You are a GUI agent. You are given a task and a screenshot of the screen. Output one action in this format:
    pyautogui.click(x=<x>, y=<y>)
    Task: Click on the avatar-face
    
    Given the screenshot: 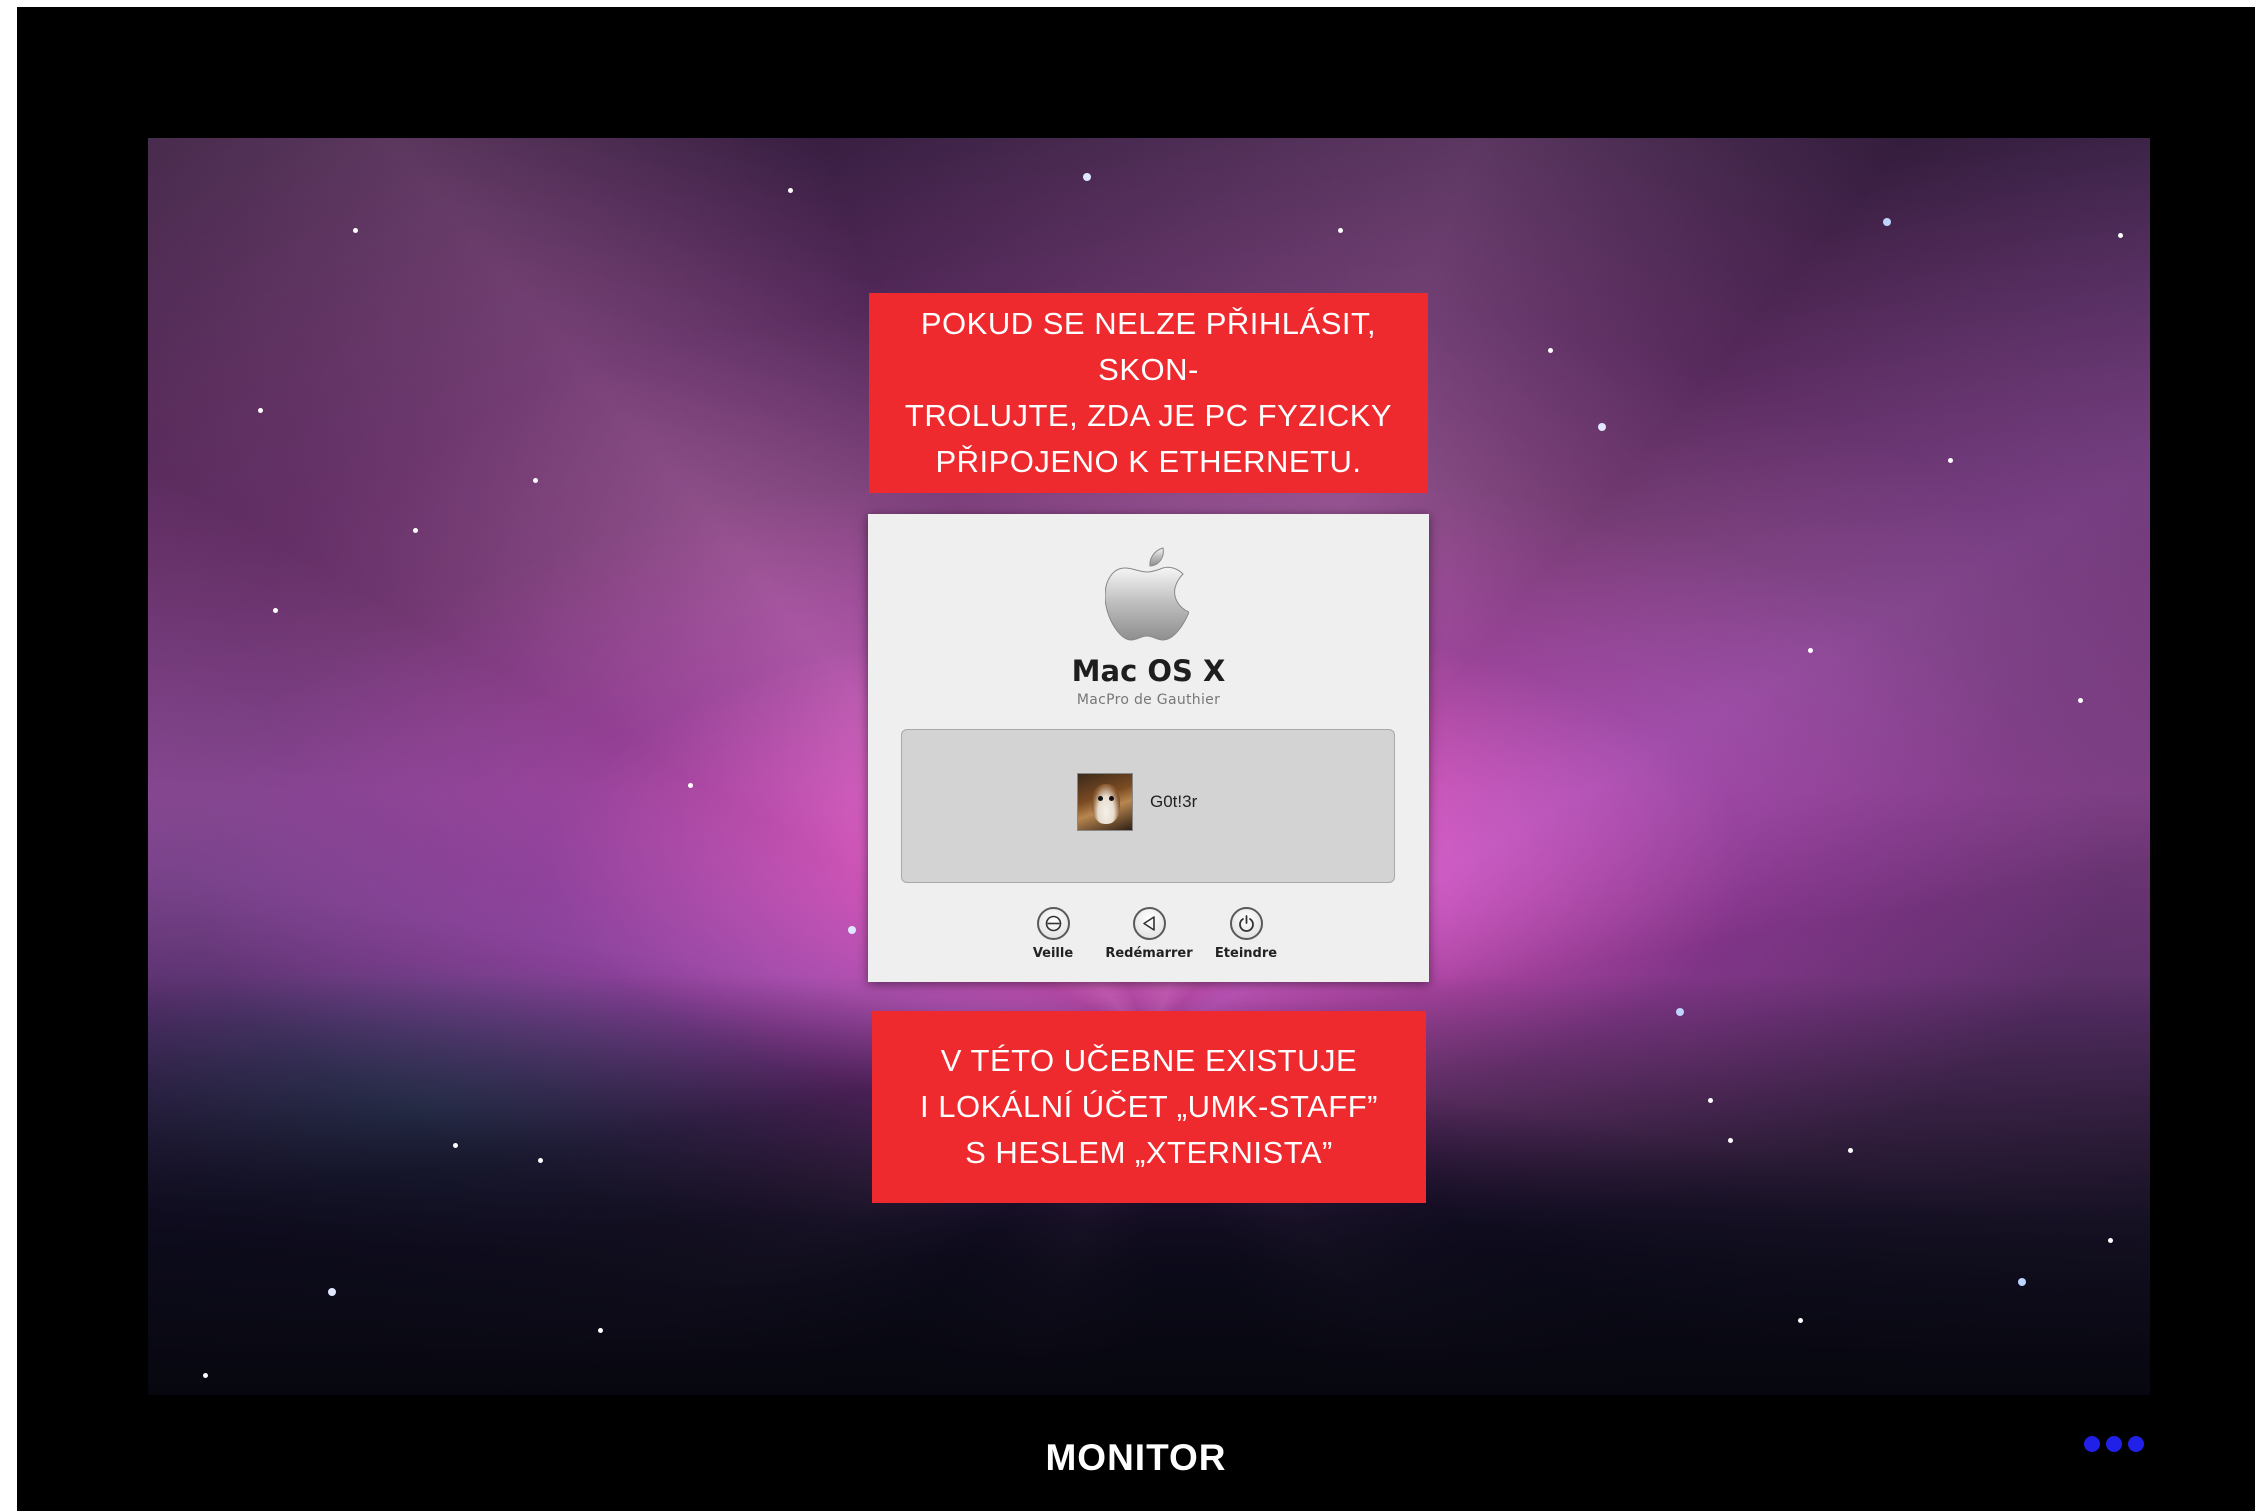 What is the action you would take?
    pyautogui.click(x=1106, y=804)
    